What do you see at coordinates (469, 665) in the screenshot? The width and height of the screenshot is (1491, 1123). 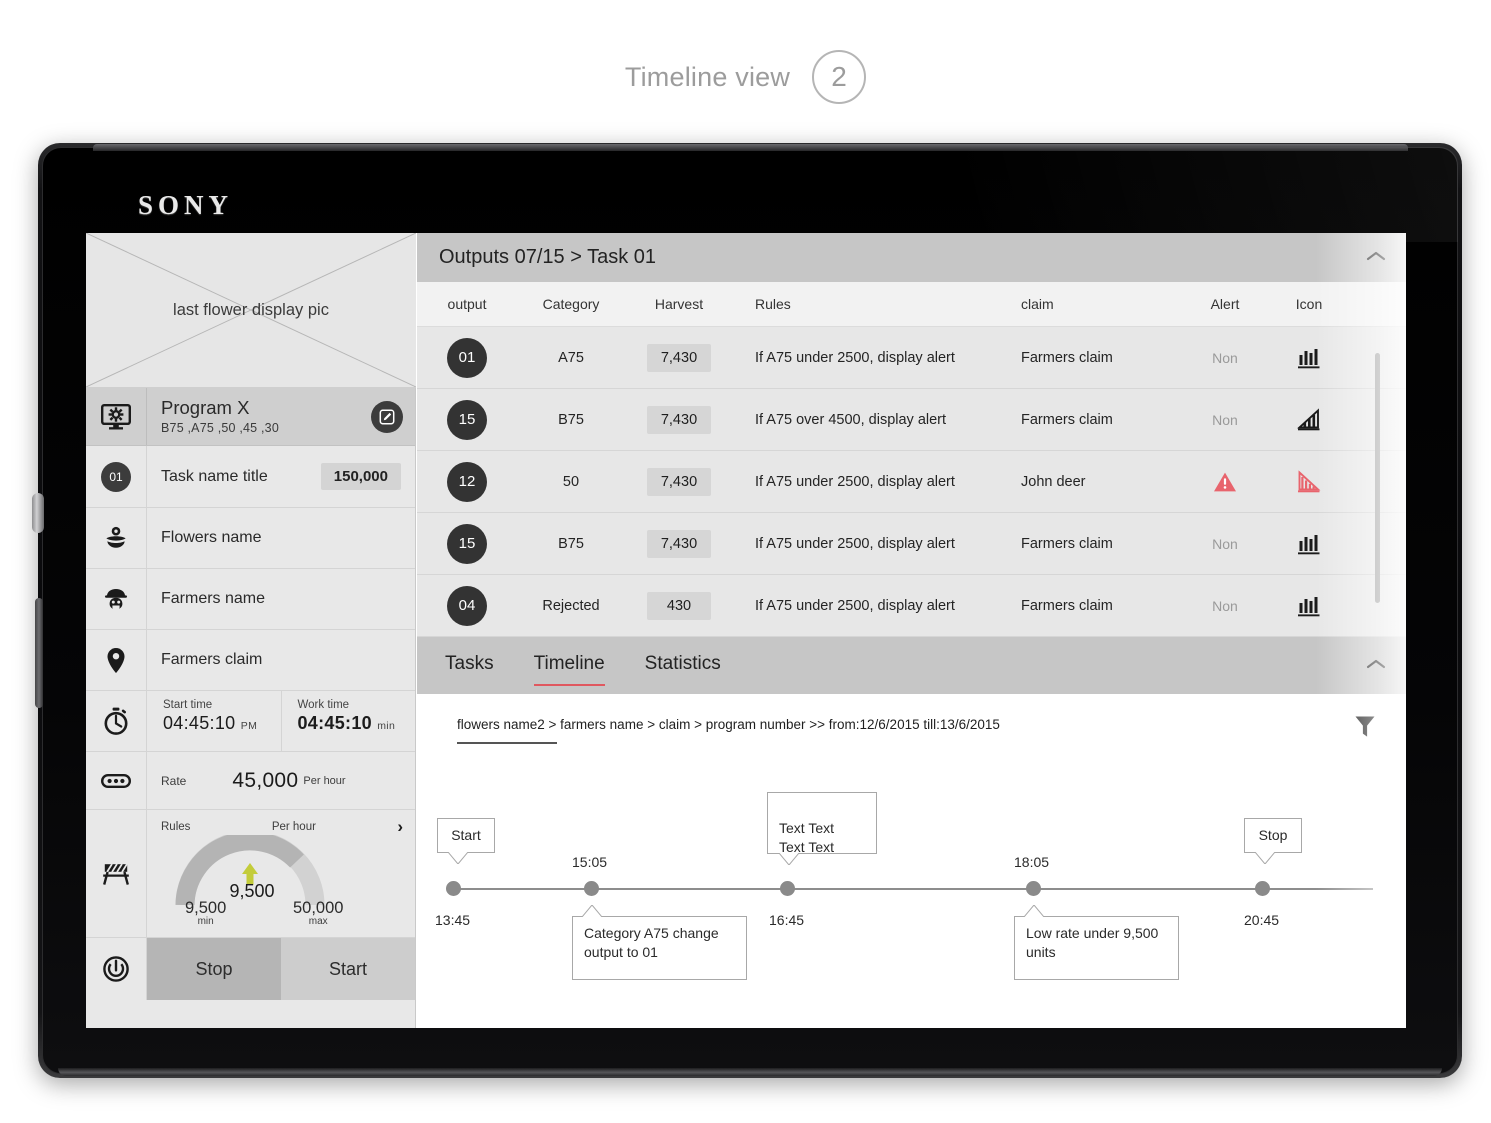 I see `tab-tasks: Tasks` at bounding box center [469, 665].